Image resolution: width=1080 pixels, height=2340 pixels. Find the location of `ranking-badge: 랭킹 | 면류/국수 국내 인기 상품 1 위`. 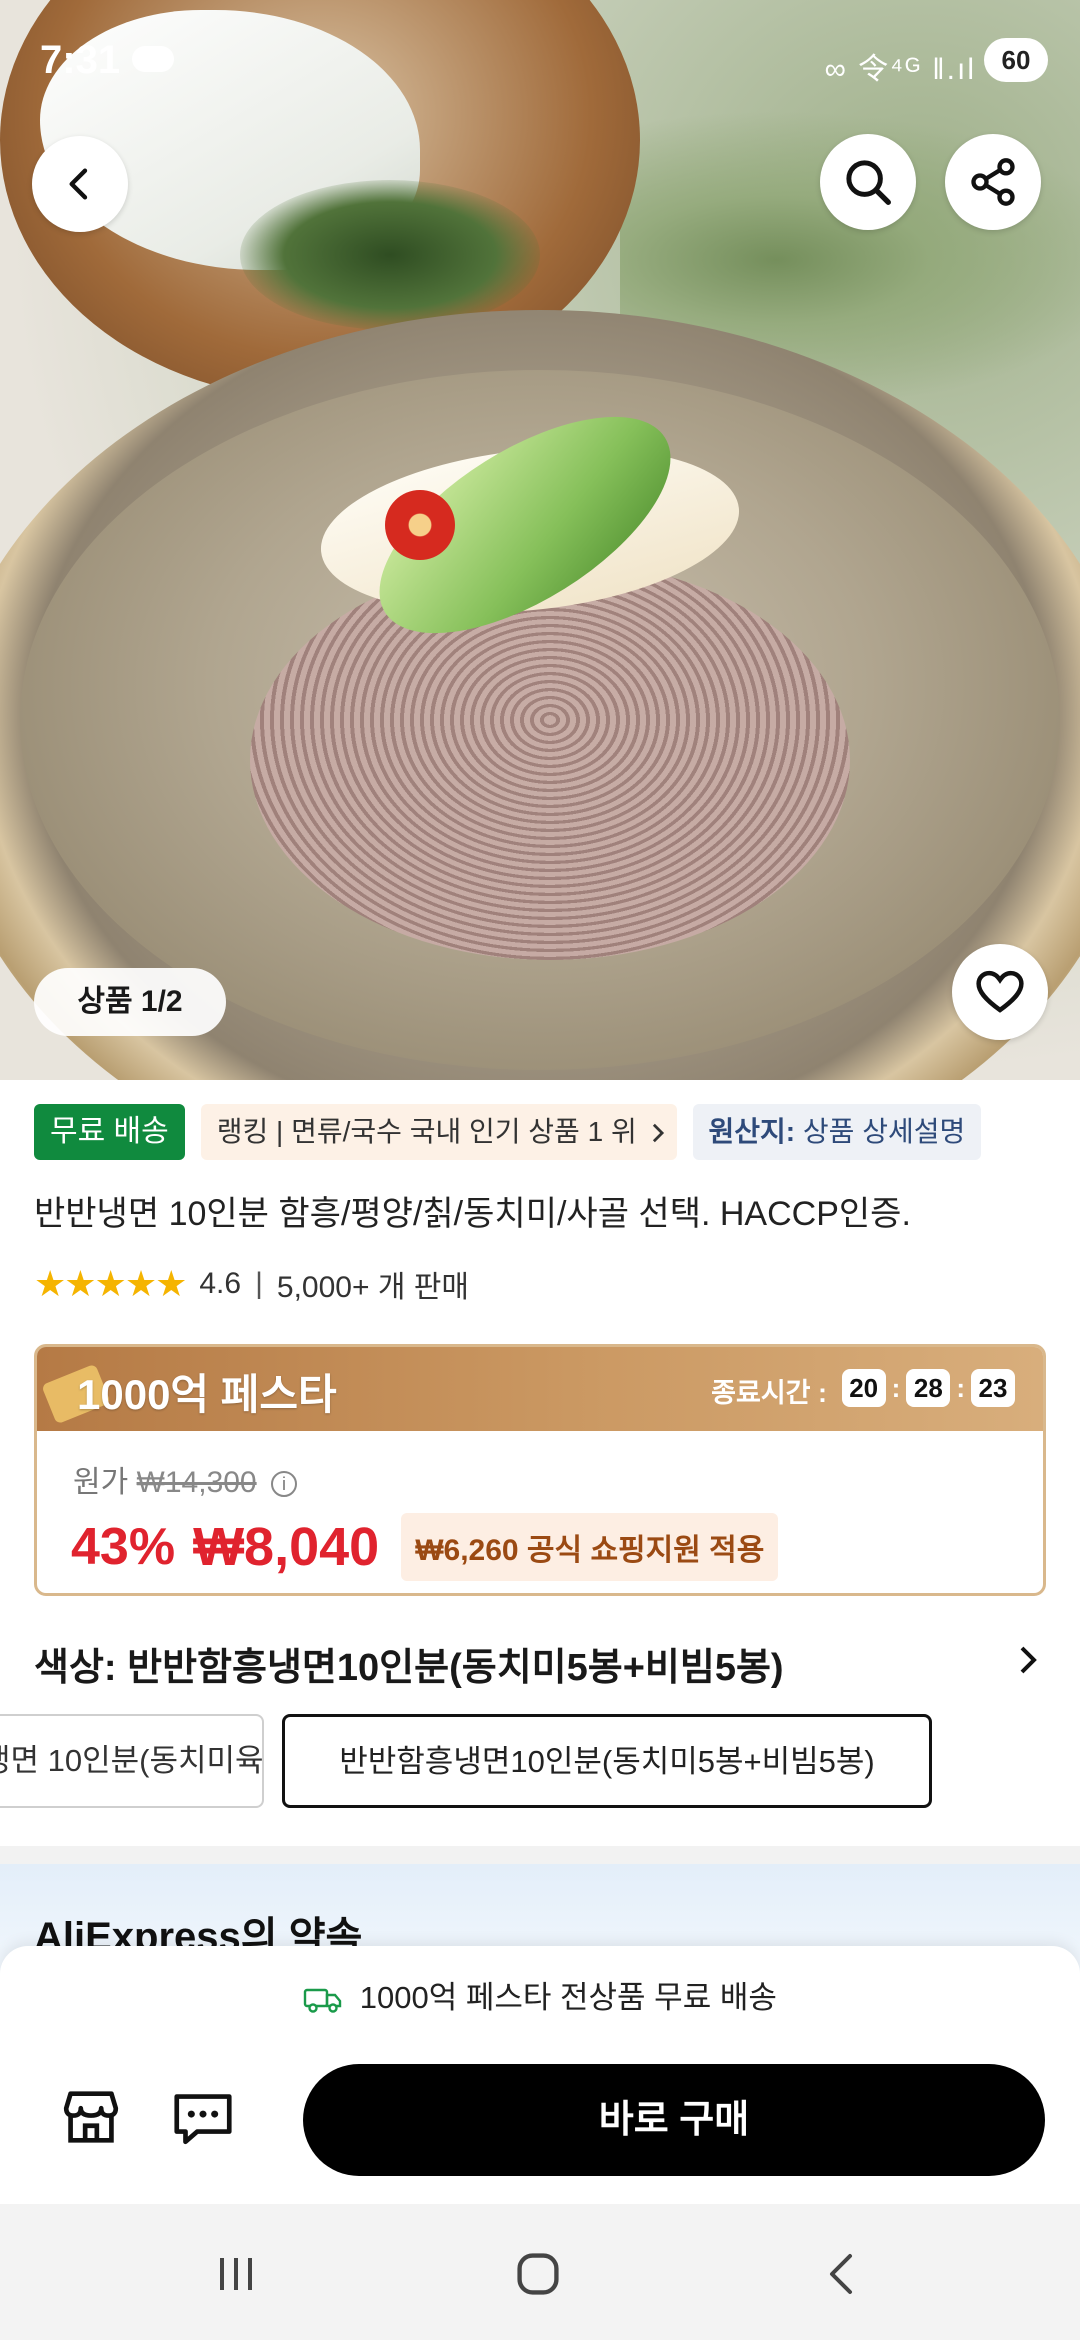

ranking-badge: 랭킹 | 면류/국수 국내 인기 상품 1 위 is located at coordinates (438, 1132).